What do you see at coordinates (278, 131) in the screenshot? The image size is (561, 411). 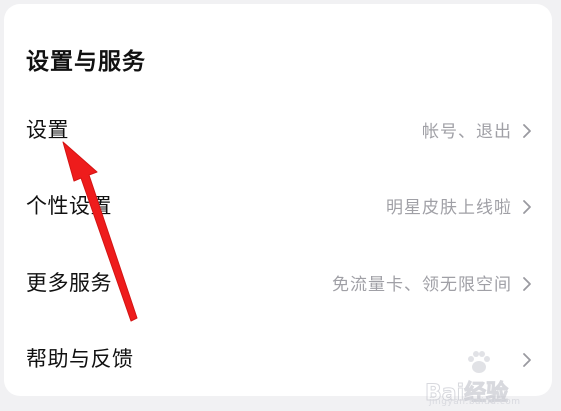 I see `row-settings: 设置 帐号、退出` at bounding box center [278, 131].